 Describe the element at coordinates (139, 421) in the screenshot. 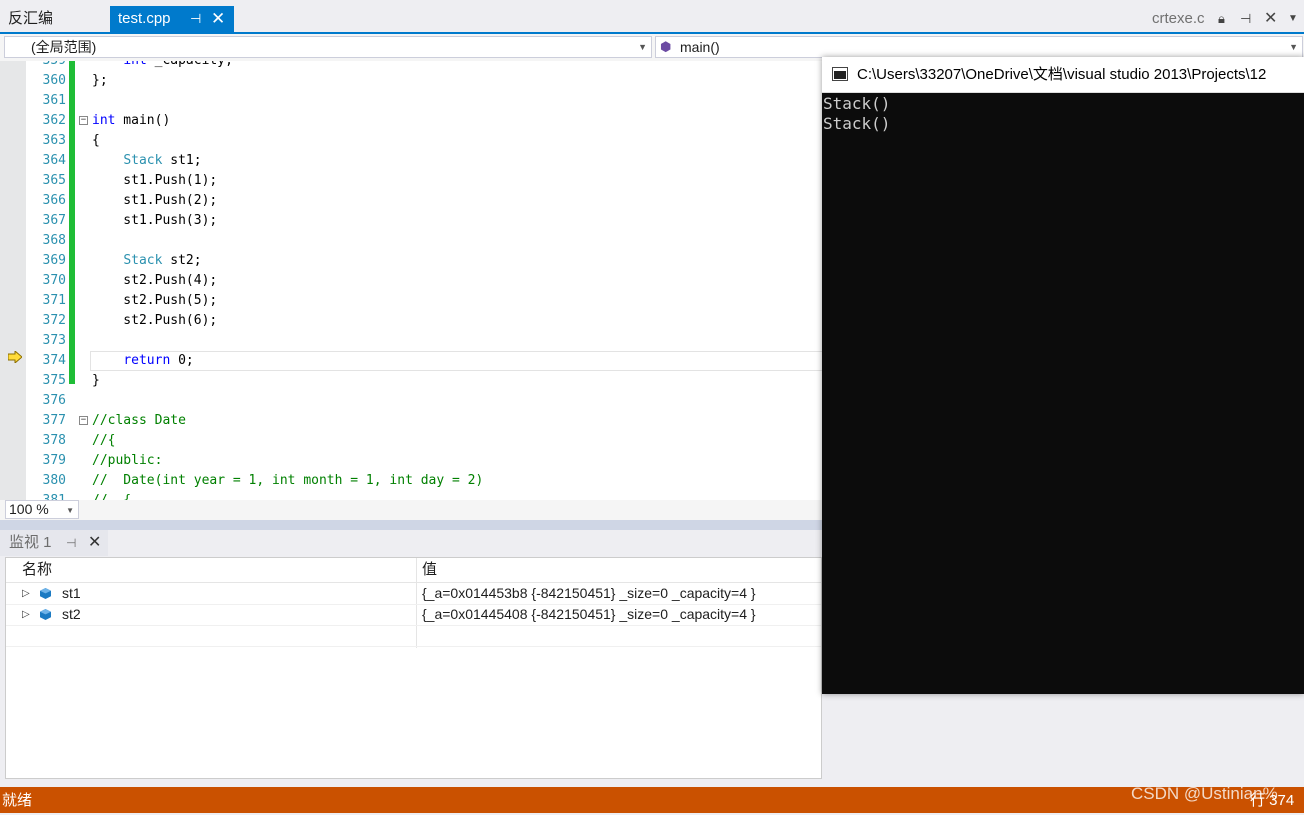

I see `code-line: //class Date` at that location.